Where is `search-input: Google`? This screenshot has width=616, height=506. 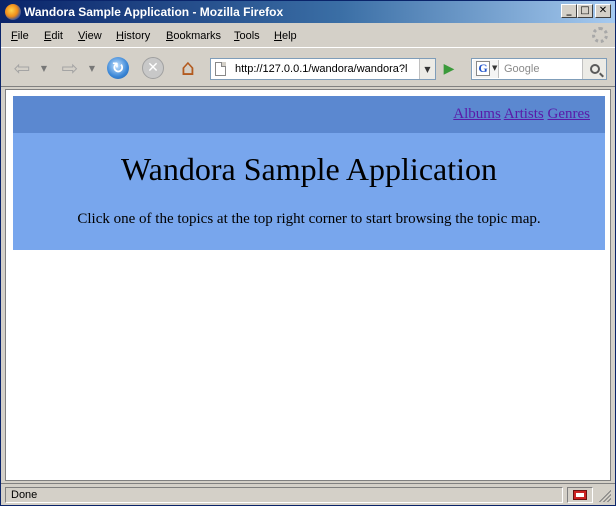 search-input: Google is located at coordinates (521, 69).